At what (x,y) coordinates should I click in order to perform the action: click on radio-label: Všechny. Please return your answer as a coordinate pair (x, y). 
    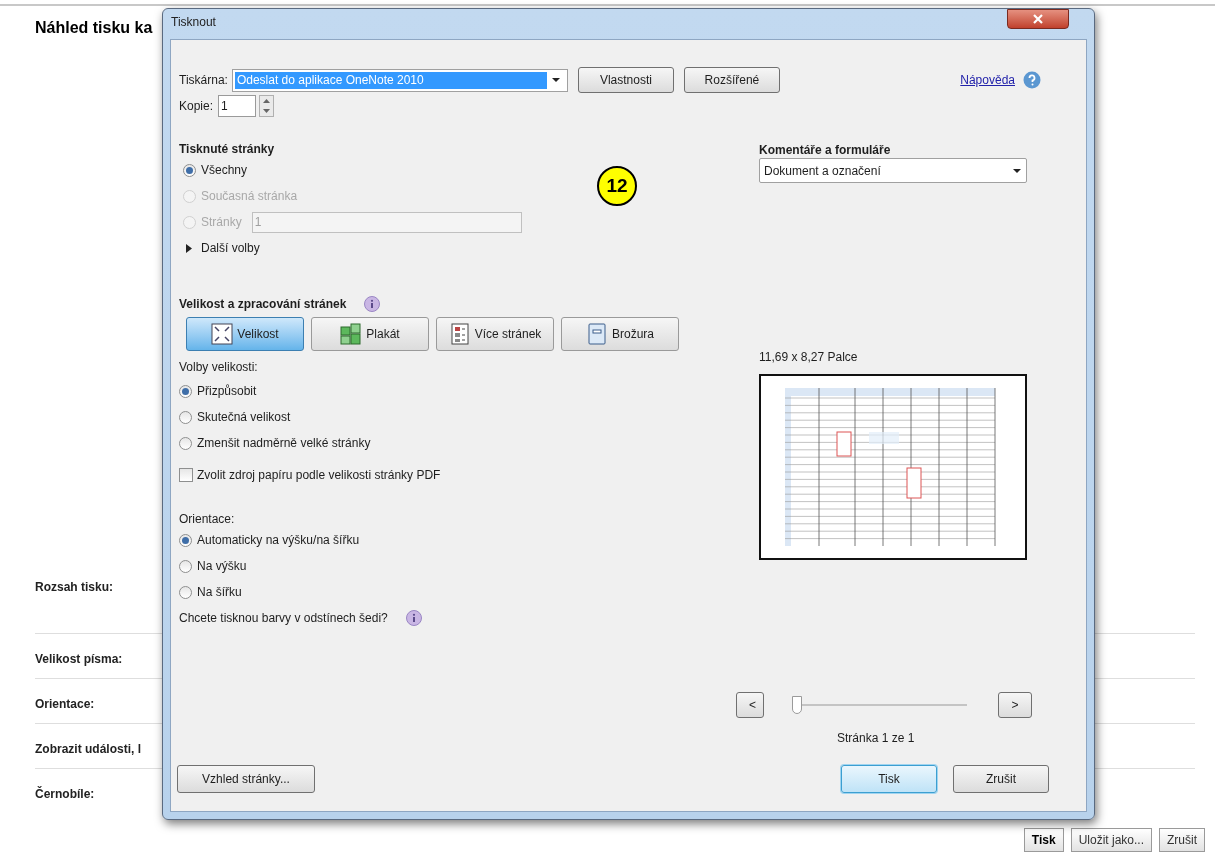
    Looking at the image, I should click on (224, 170).